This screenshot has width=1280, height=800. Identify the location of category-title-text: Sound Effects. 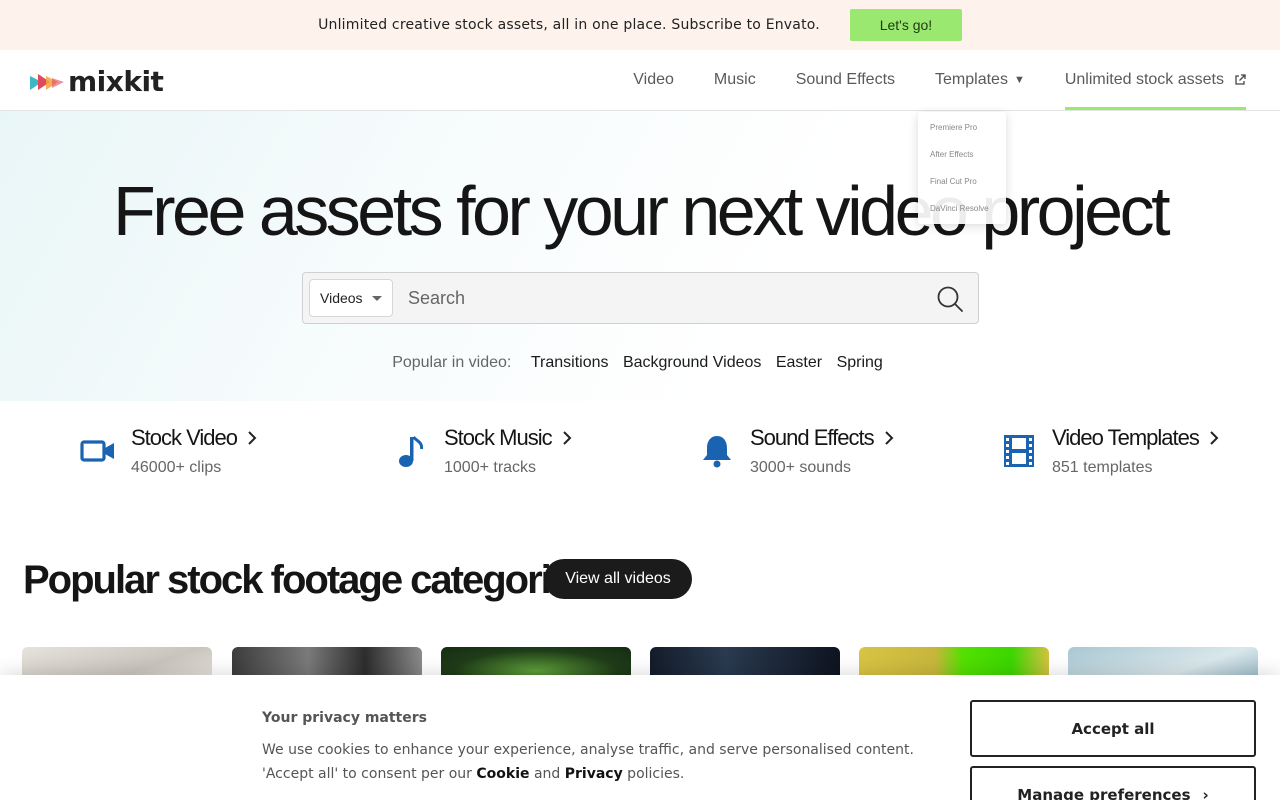
(812, 437).